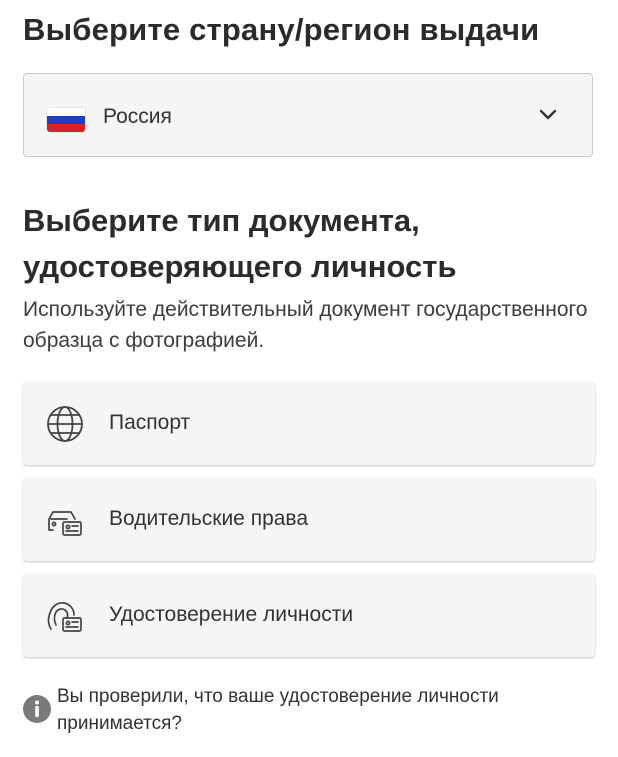 The image size is (618, 757). I want to click on option-id-card-label: Удостоверение личности, so click(231, 614).